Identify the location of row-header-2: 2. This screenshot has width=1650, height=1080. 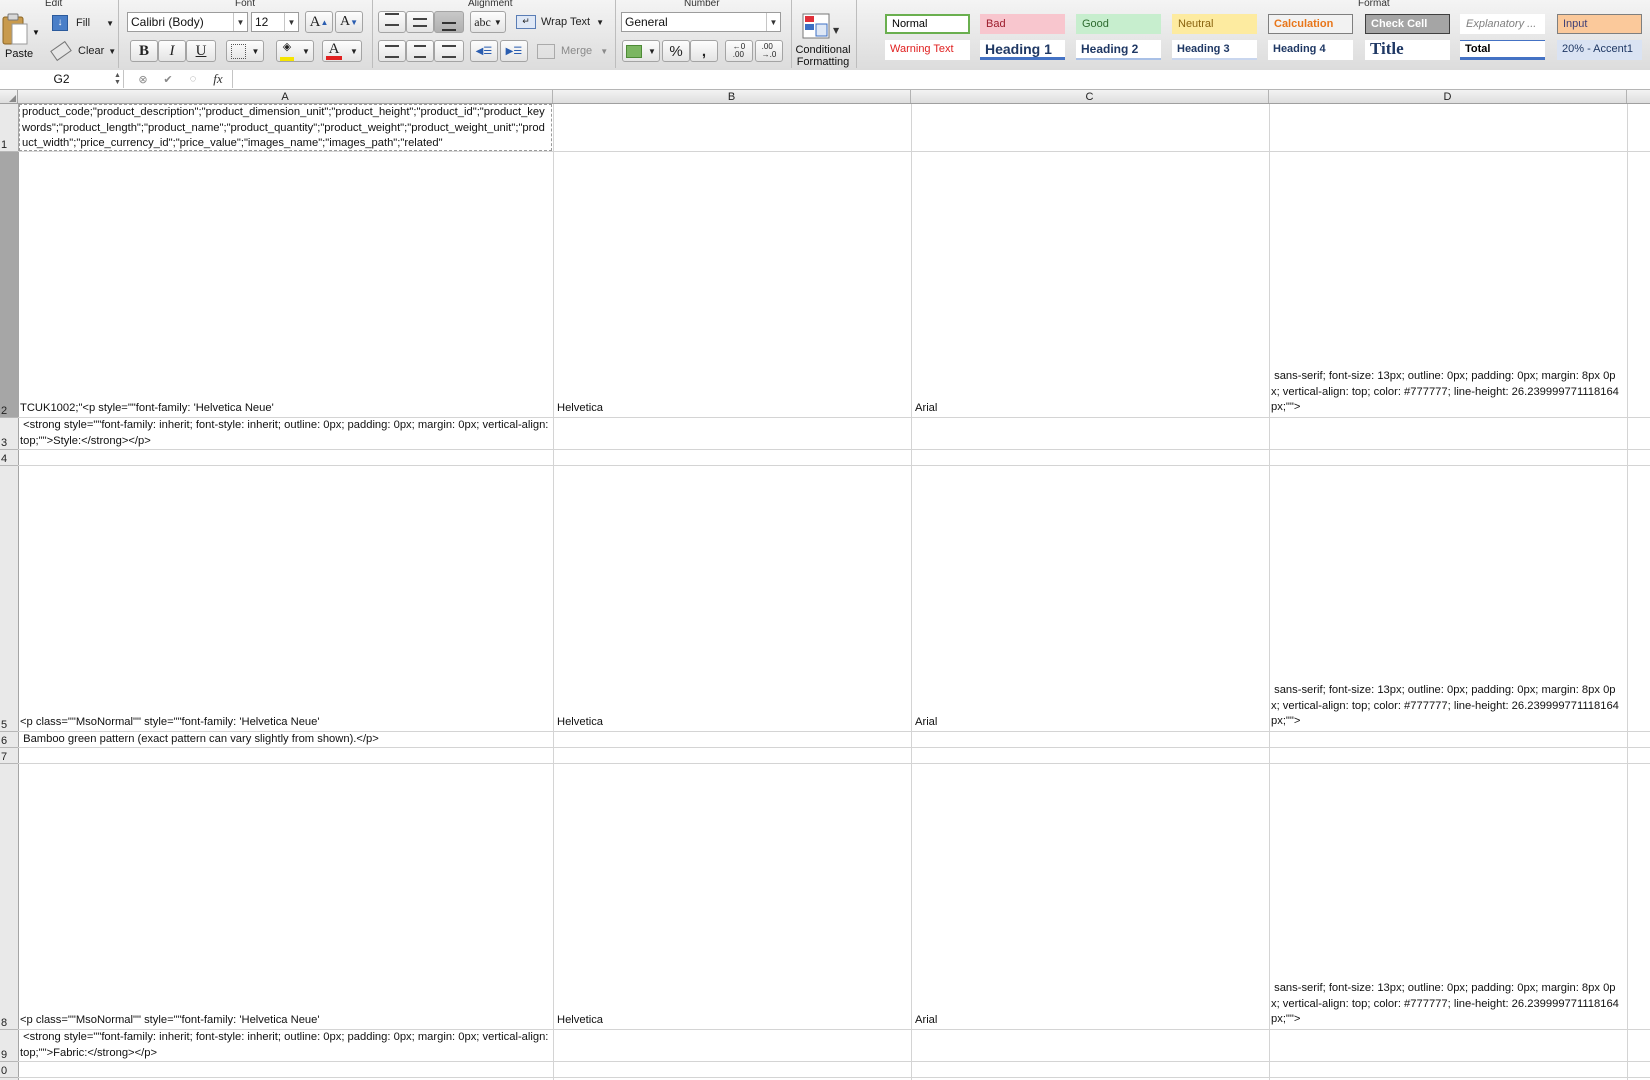
(9, 285).